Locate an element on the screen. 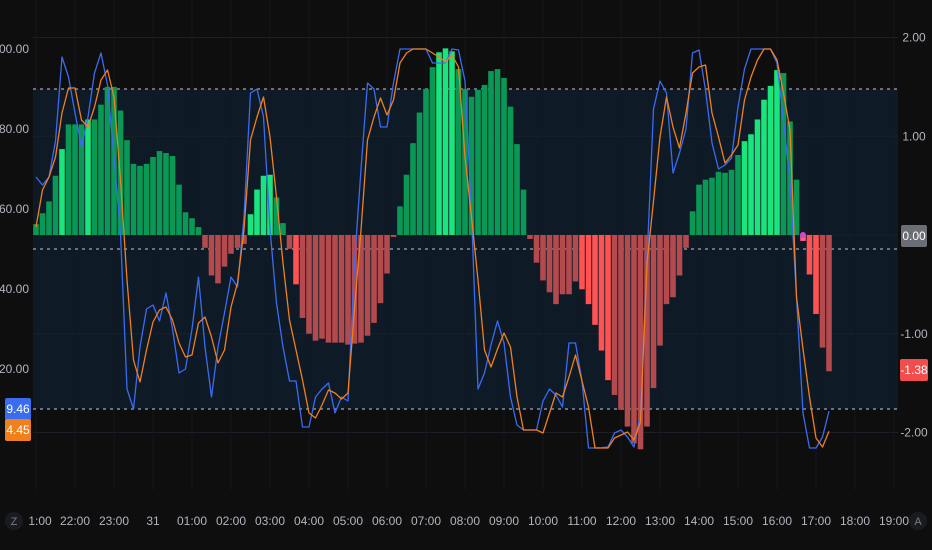 This screenshot has height=550, width=932. right-axis-tick-label: 1.00 is located at coordinates (914, 136).